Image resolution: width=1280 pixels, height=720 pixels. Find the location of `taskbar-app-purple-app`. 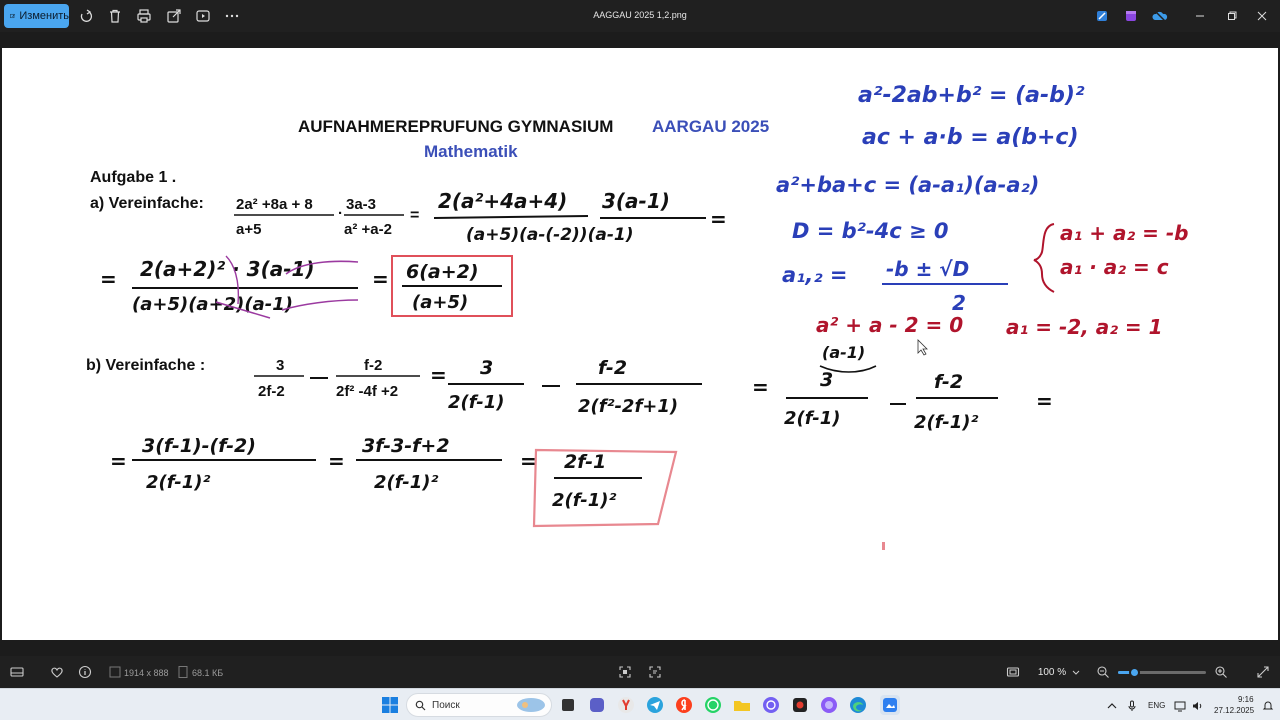

taskbar-app-purple-app is located at coordinates (829, 705).